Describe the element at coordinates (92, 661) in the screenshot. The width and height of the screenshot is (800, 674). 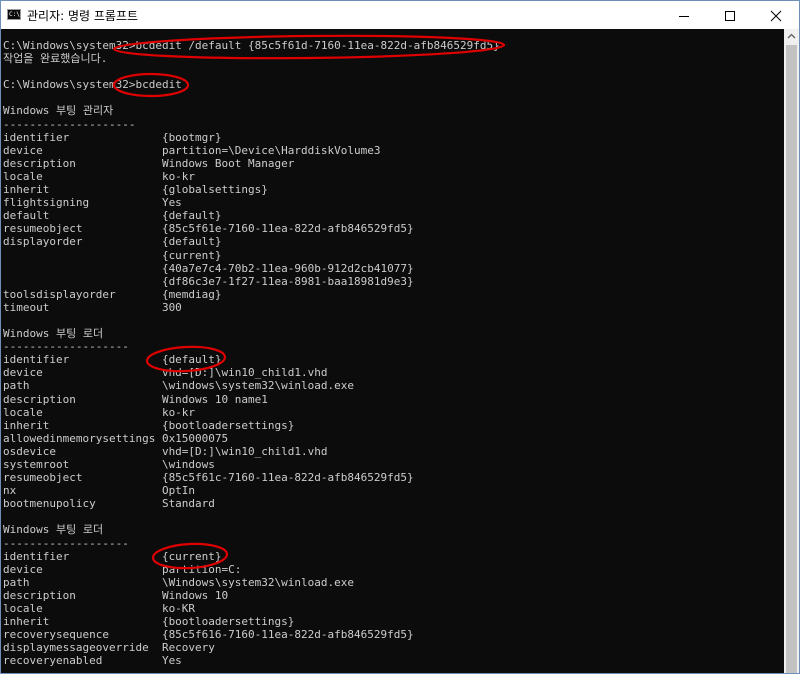
I see `console-line: recoveryenabled Yes` at that location.